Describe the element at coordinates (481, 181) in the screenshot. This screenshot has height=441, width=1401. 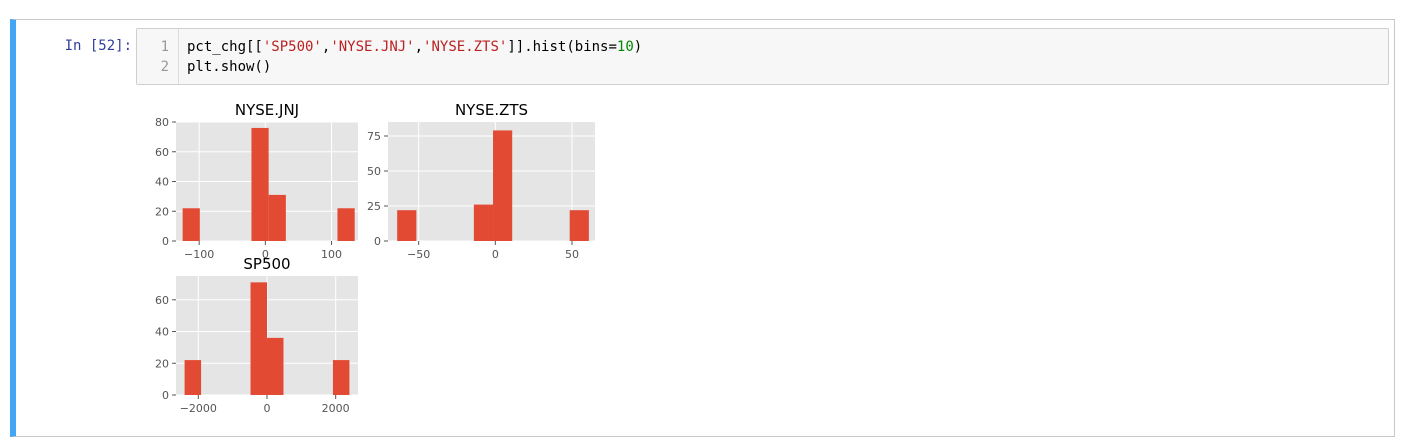
I see `histogram-1: 0 25 50 75 −50 0 50 NYSE.ZTS` at that location.